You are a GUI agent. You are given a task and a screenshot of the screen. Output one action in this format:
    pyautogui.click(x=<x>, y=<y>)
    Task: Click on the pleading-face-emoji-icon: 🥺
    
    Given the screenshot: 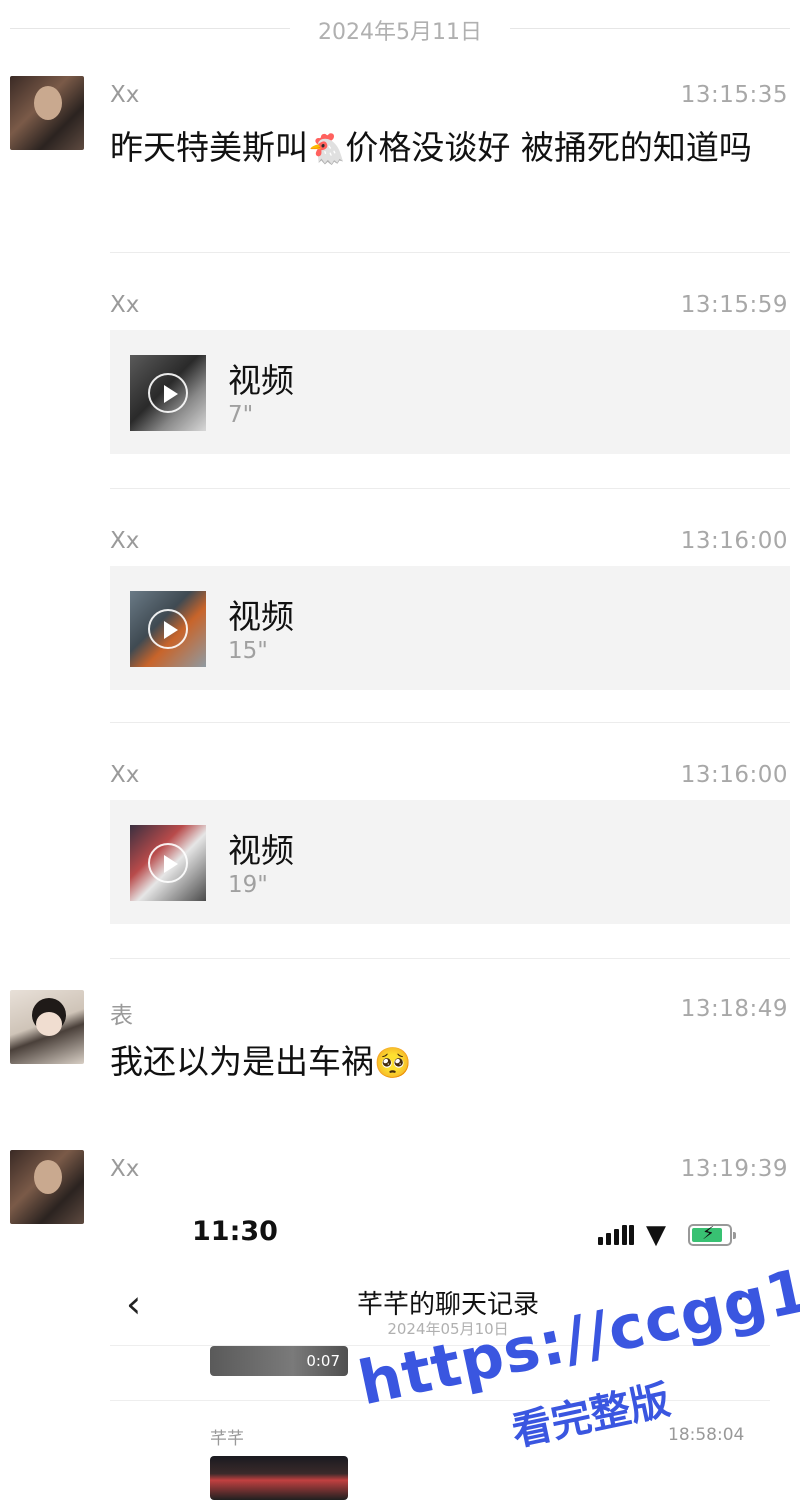 What is the action you would take?
    pyautogui.click(x=393, y=1063)
    